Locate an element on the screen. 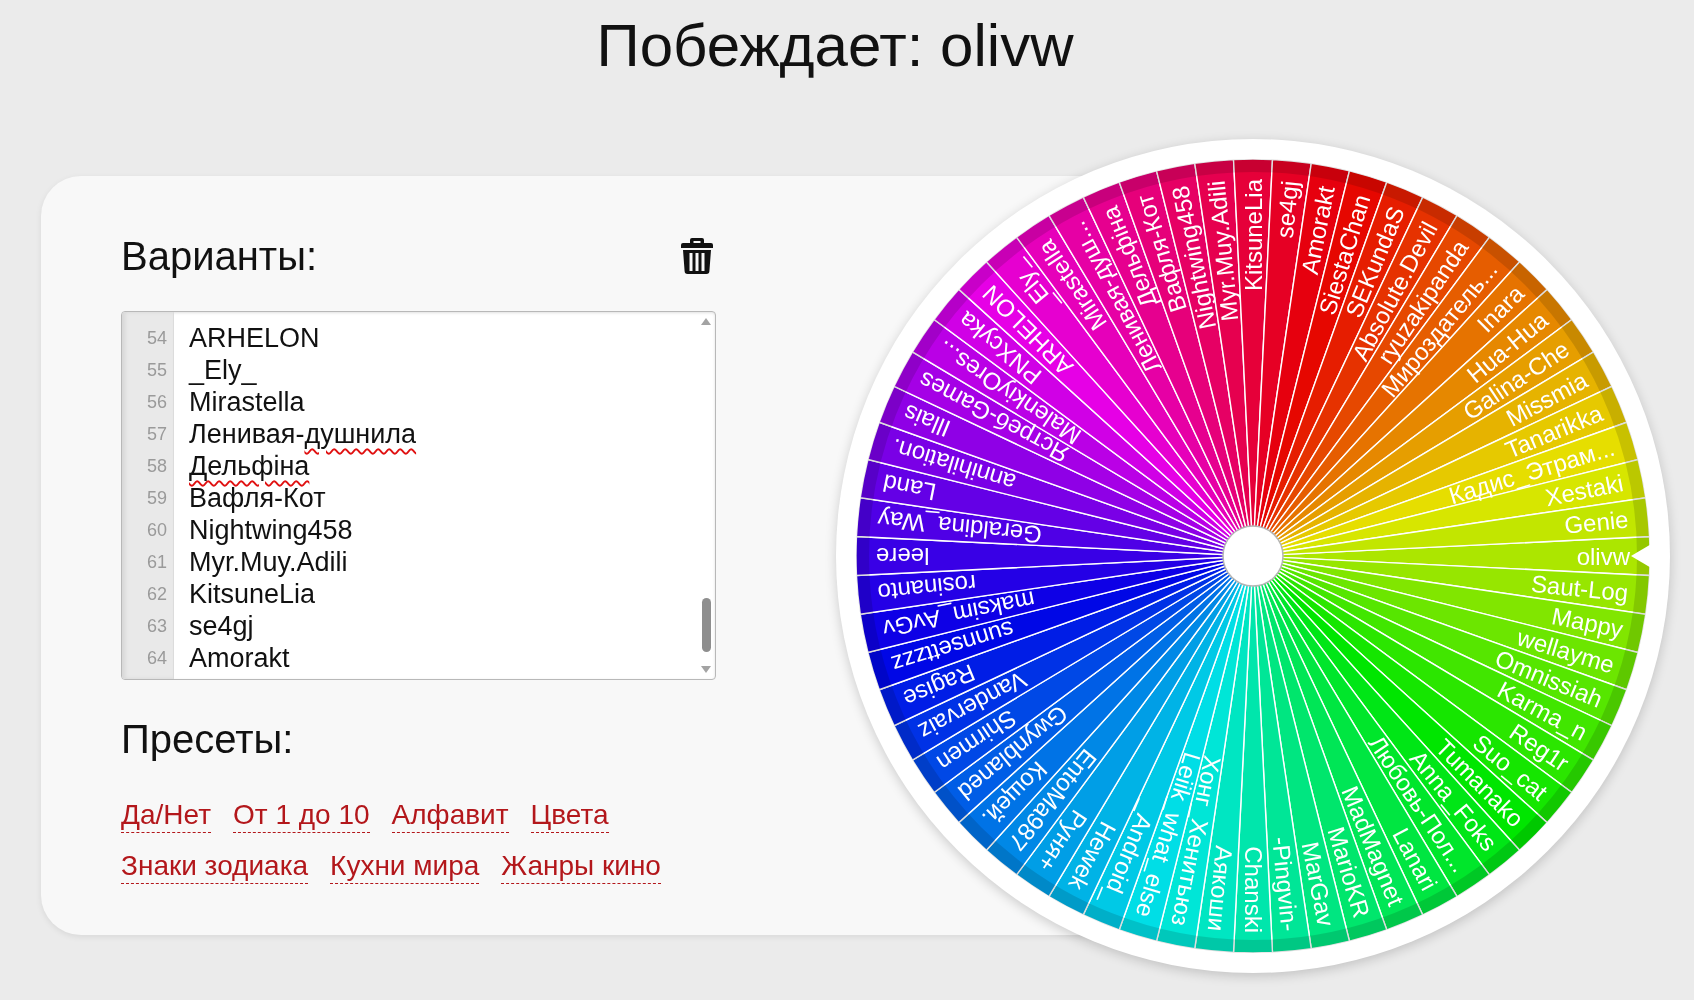 This screenshot has width=1694, height=1000. scrollbar-thumb is located at coordinates (706, 625).